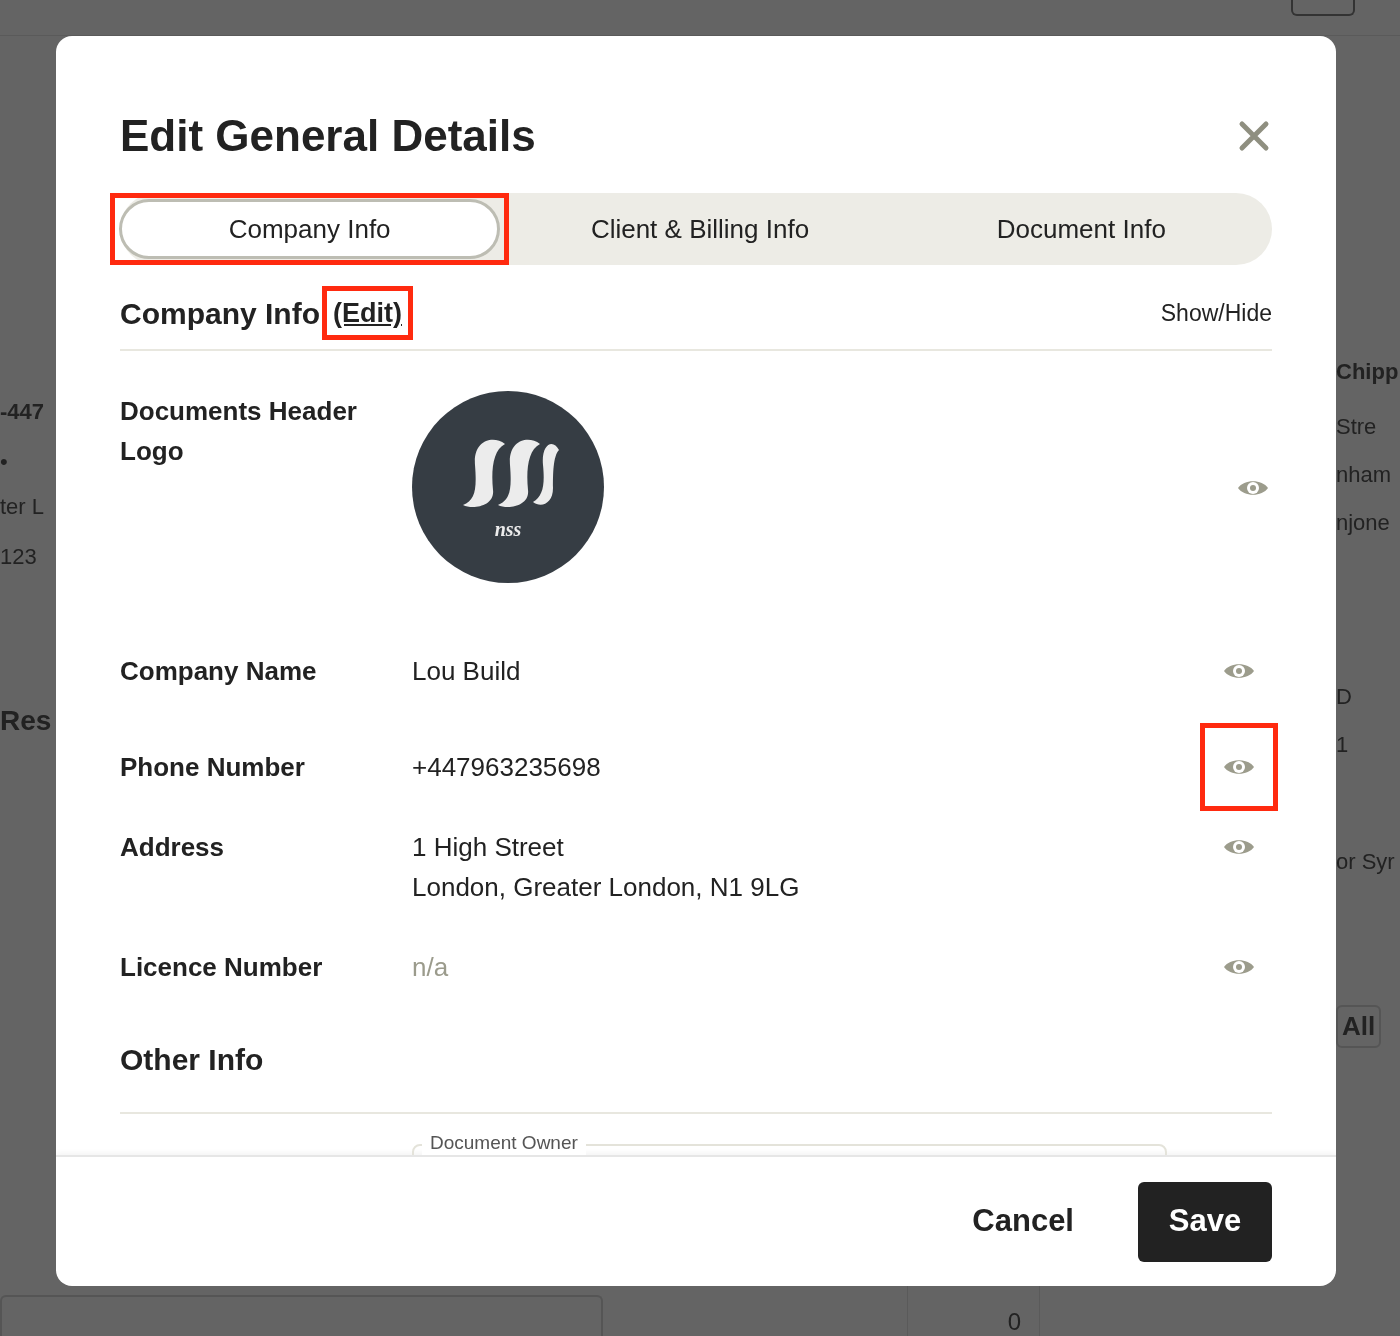  I want to click on field-value: Lou Build, so click(467, 671).